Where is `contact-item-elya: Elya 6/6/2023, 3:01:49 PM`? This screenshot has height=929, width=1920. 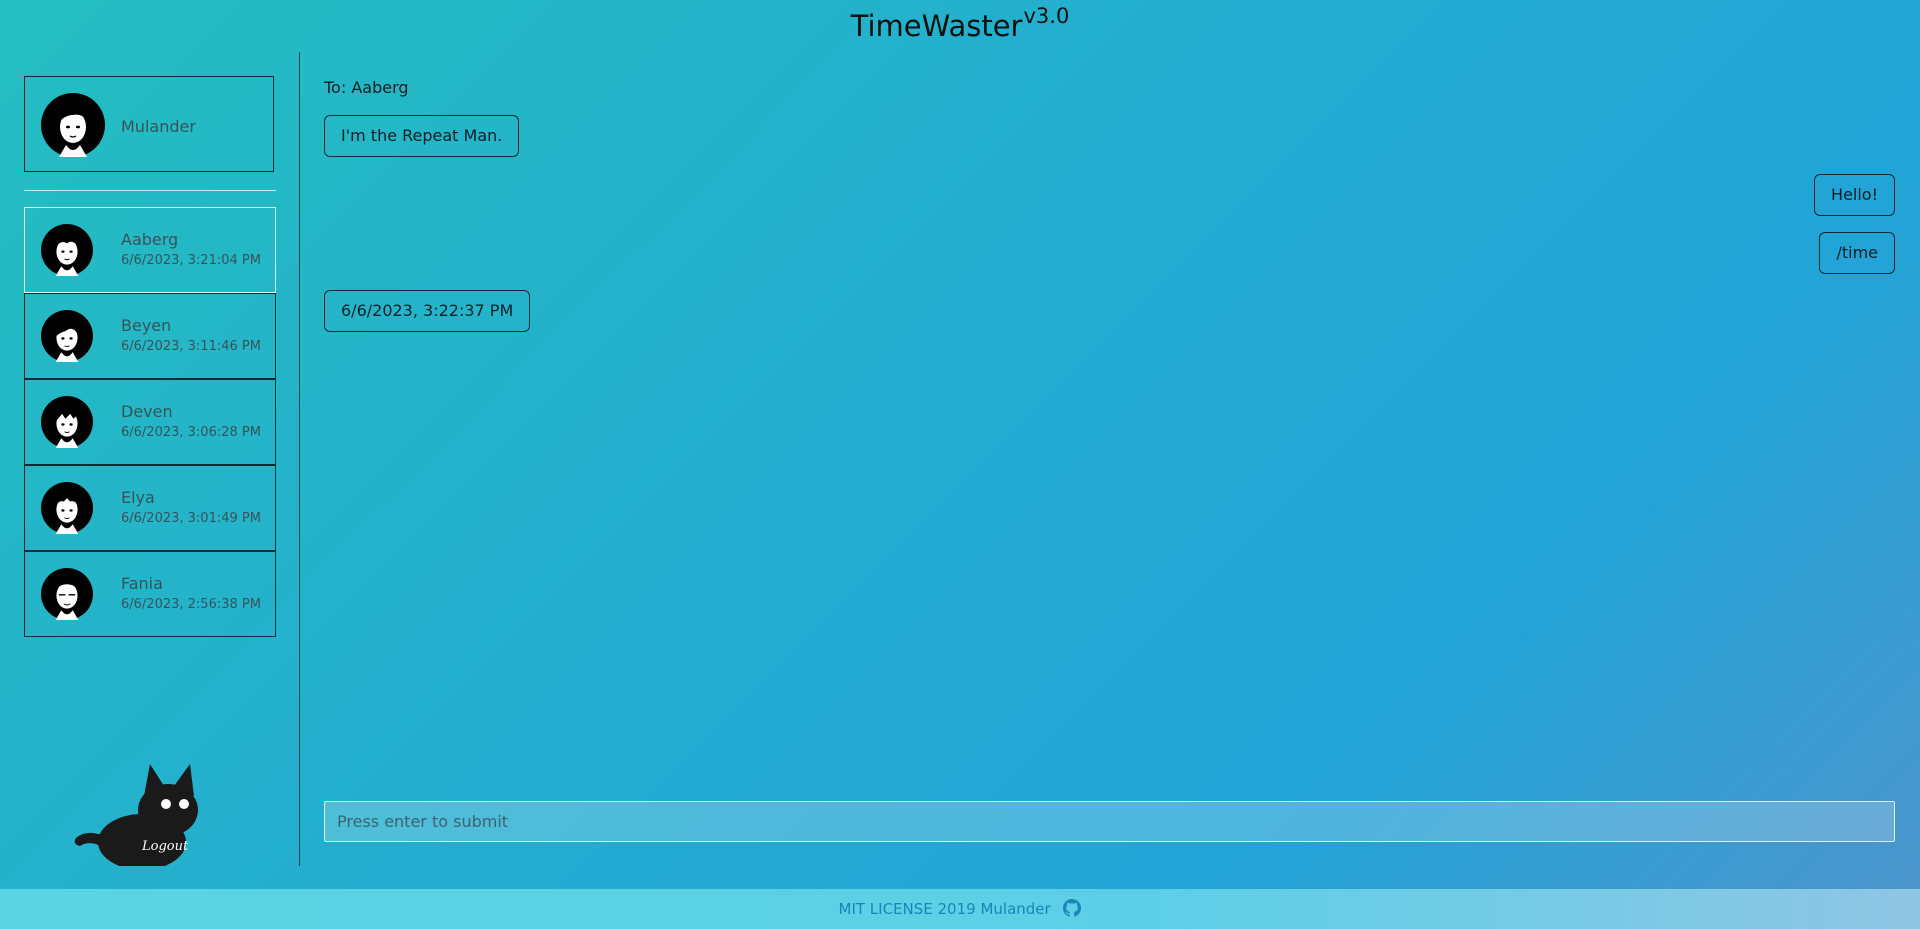 contact-item-elya: Elya 6/6/2023, 3:01:49 PM is located at coordinates (150, 508).